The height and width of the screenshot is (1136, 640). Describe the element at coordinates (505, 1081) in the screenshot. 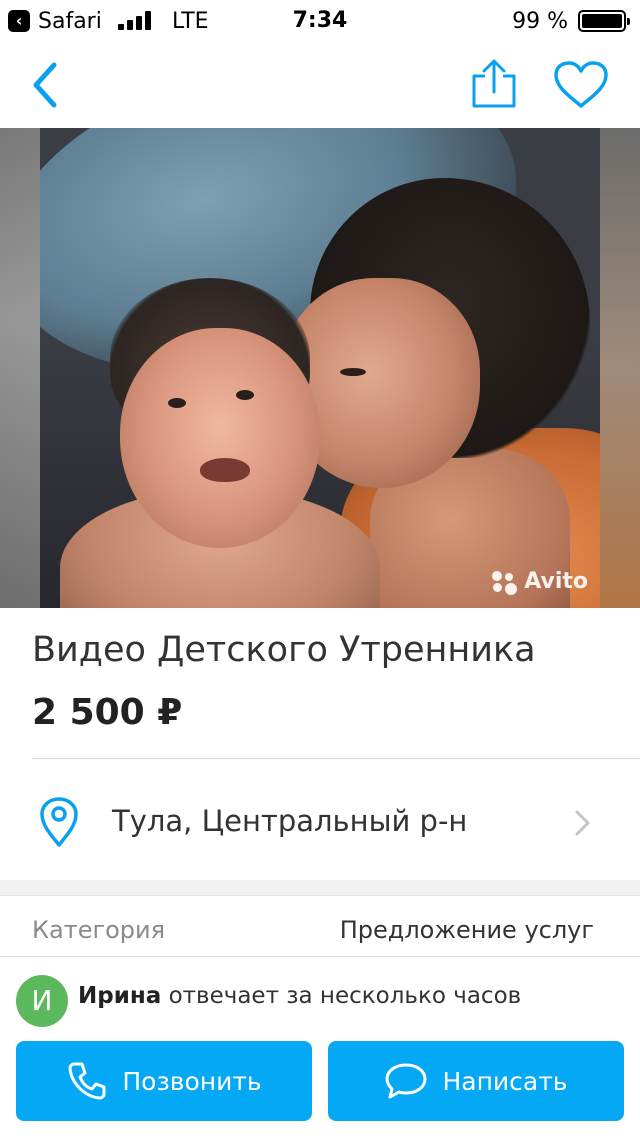

I see `message-button-label: Написать` at that location.